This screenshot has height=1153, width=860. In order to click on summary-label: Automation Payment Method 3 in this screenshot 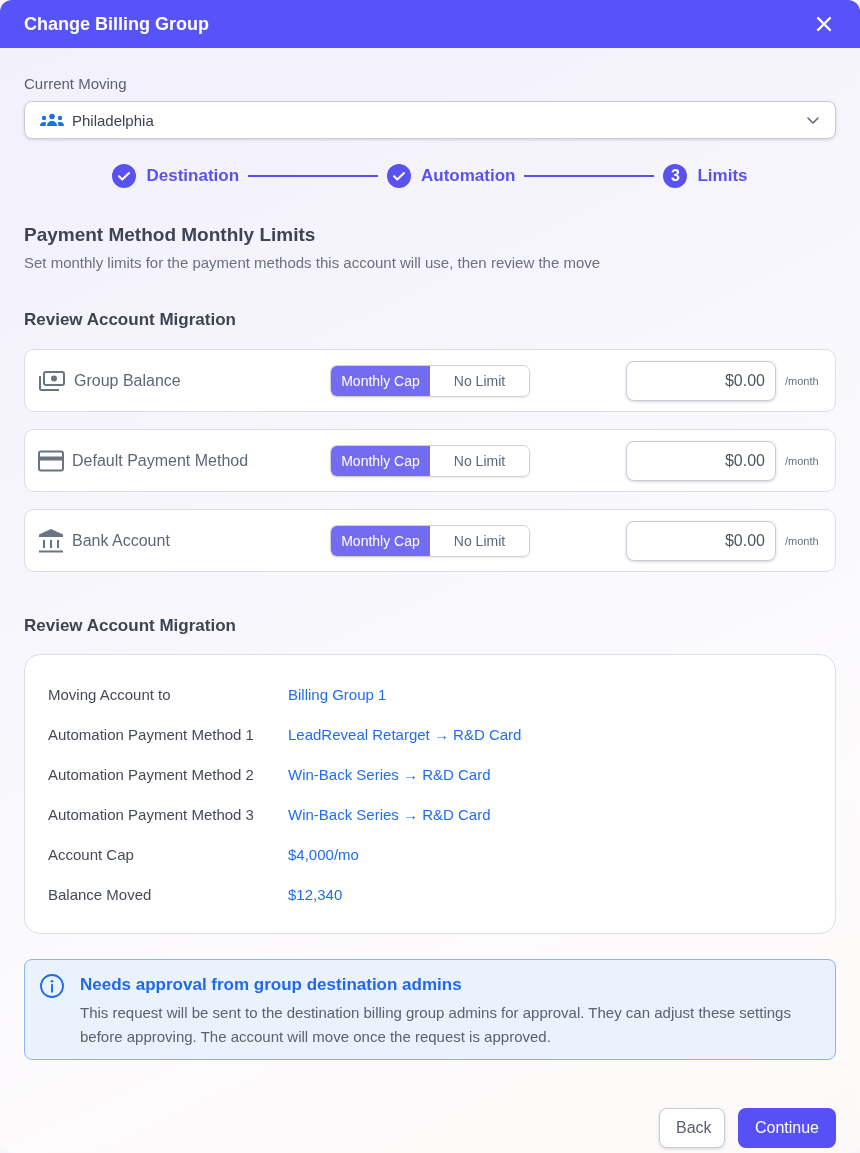, I will do `click(151, 814)`.